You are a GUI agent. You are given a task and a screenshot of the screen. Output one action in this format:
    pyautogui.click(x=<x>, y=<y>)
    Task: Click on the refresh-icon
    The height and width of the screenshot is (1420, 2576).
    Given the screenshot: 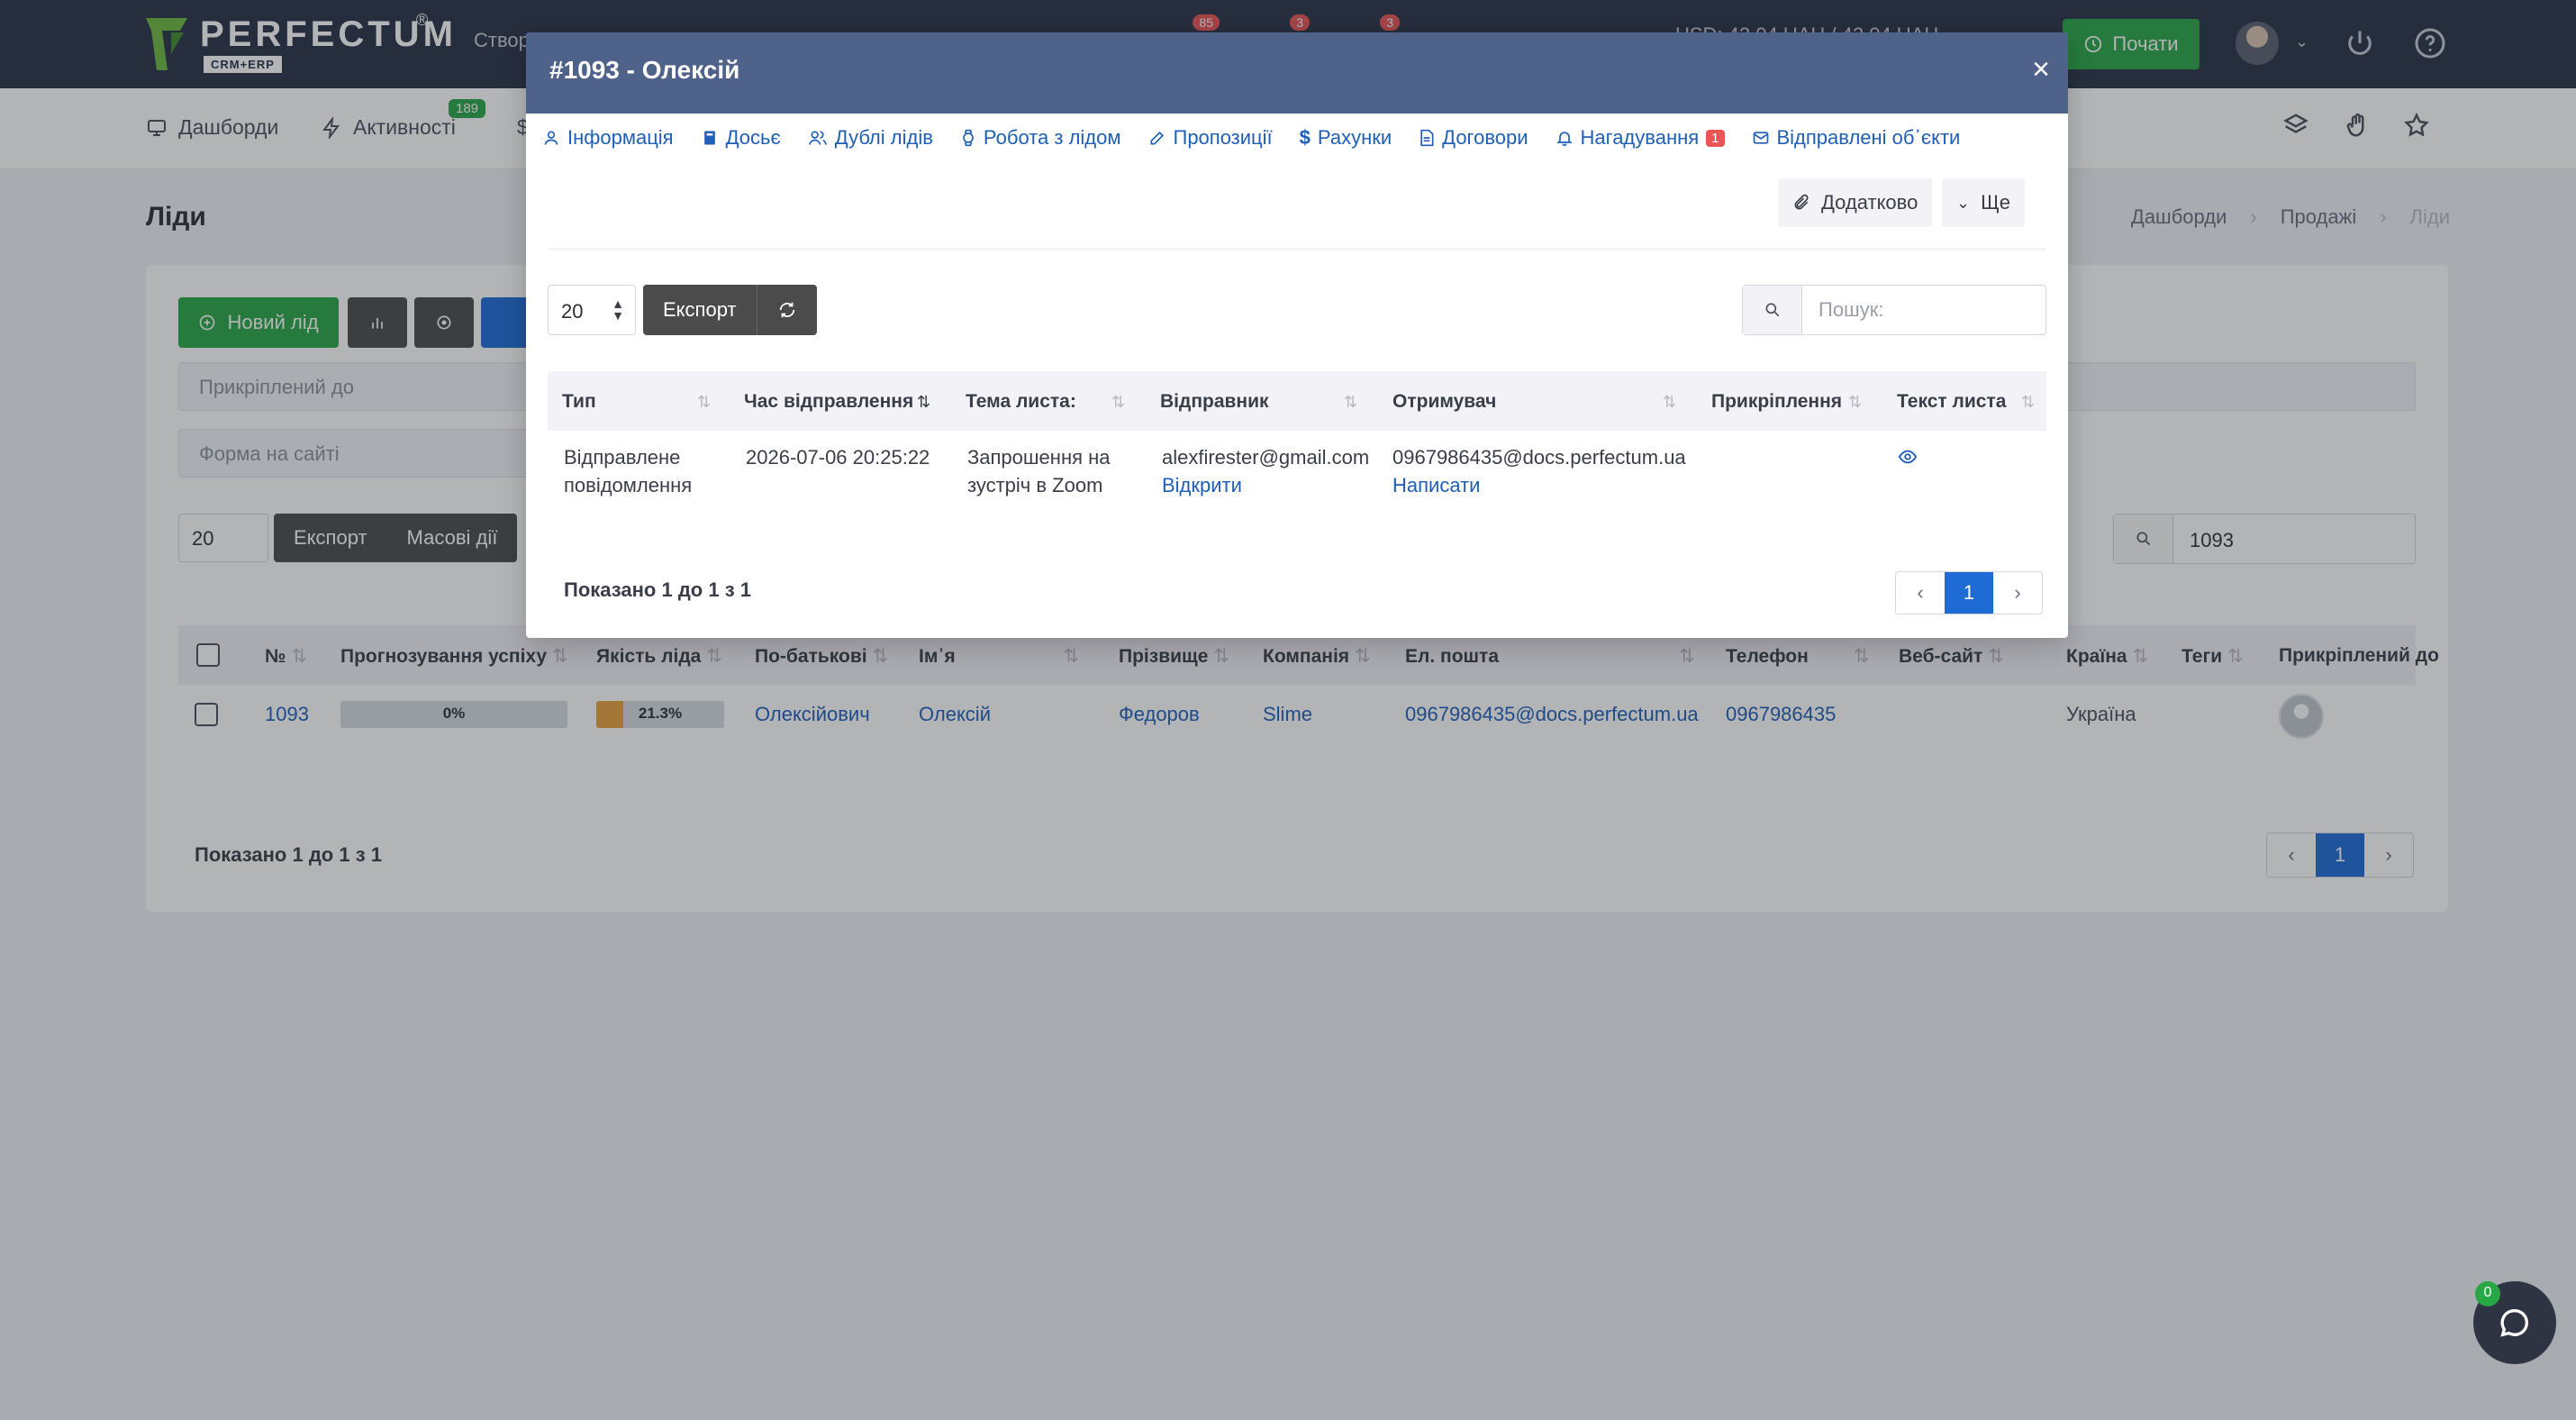 What is the action you would take?
    pyautogui.click(x=787, y=310)
    